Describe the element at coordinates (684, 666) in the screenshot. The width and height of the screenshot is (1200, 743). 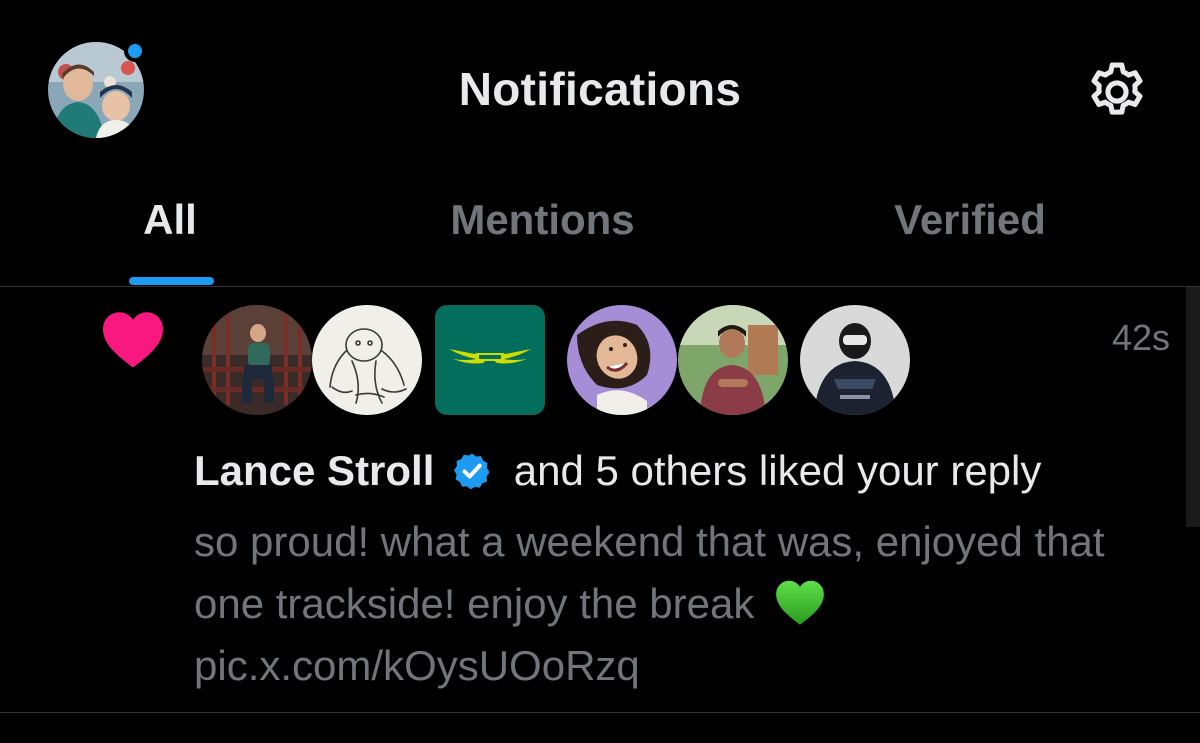
I see `reply-media-link: pic.x.com/kOysUOoRzq` at that location.